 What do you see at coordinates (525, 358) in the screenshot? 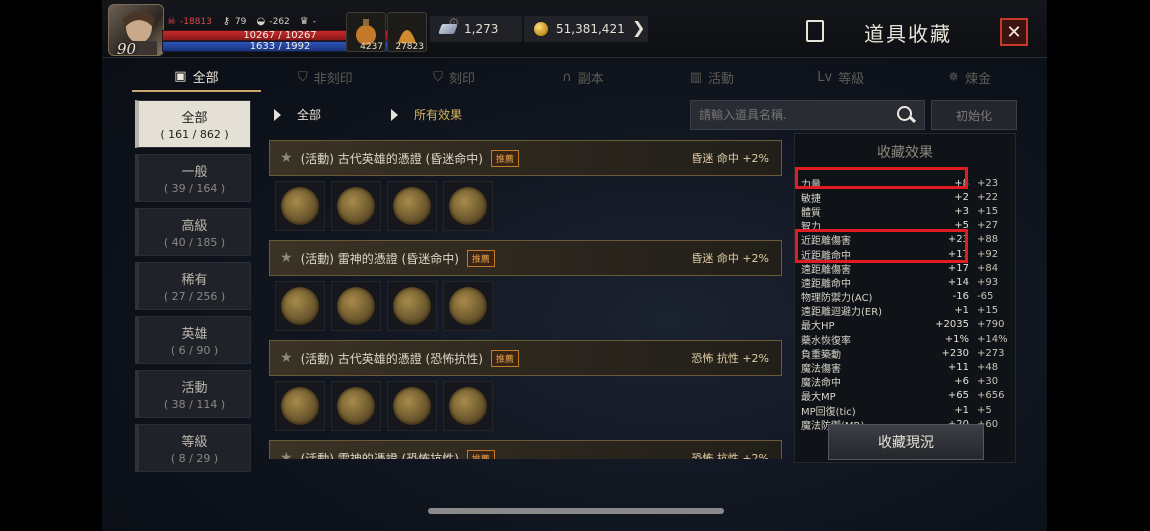
I see `collection-header: ★ (活動) 古代英雄的憑證 (恐怖抗性) 推薦 恐怖 抗性 +2%` at bounding box center [525, 358].